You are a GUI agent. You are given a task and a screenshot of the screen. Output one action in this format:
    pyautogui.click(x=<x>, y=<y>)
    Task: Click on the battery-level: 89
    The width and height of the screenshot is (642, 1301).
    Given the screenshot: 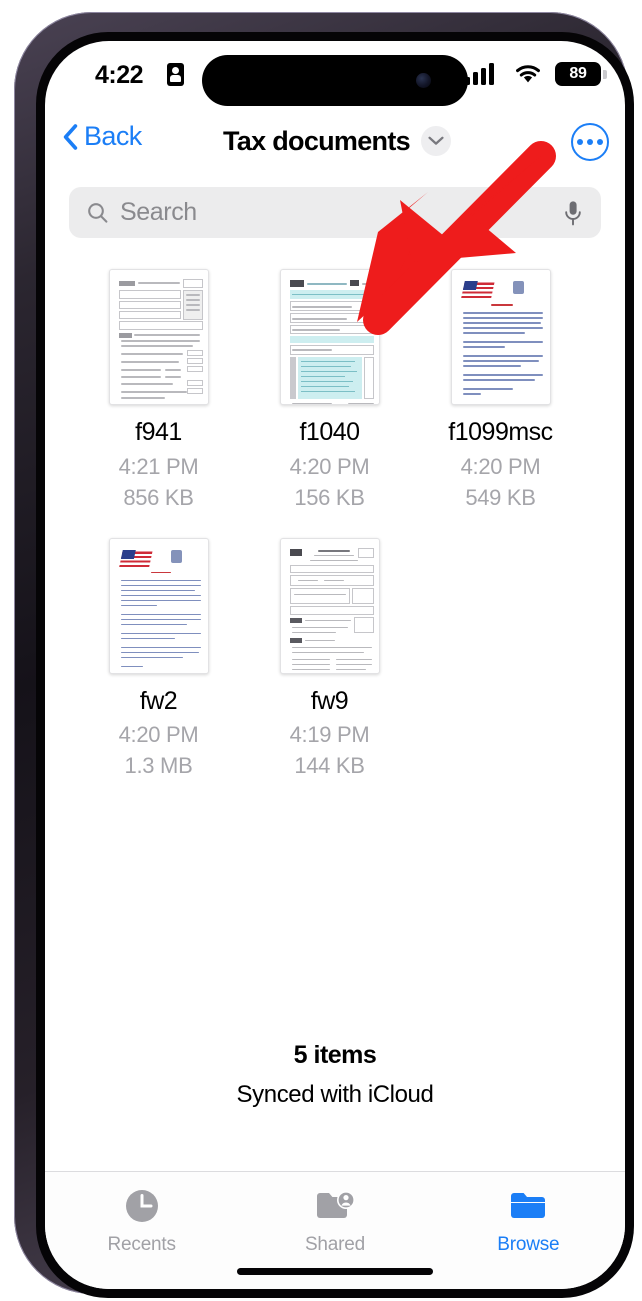 What is the action you would take?
    pyautogui.click(x=578, y=73)
    